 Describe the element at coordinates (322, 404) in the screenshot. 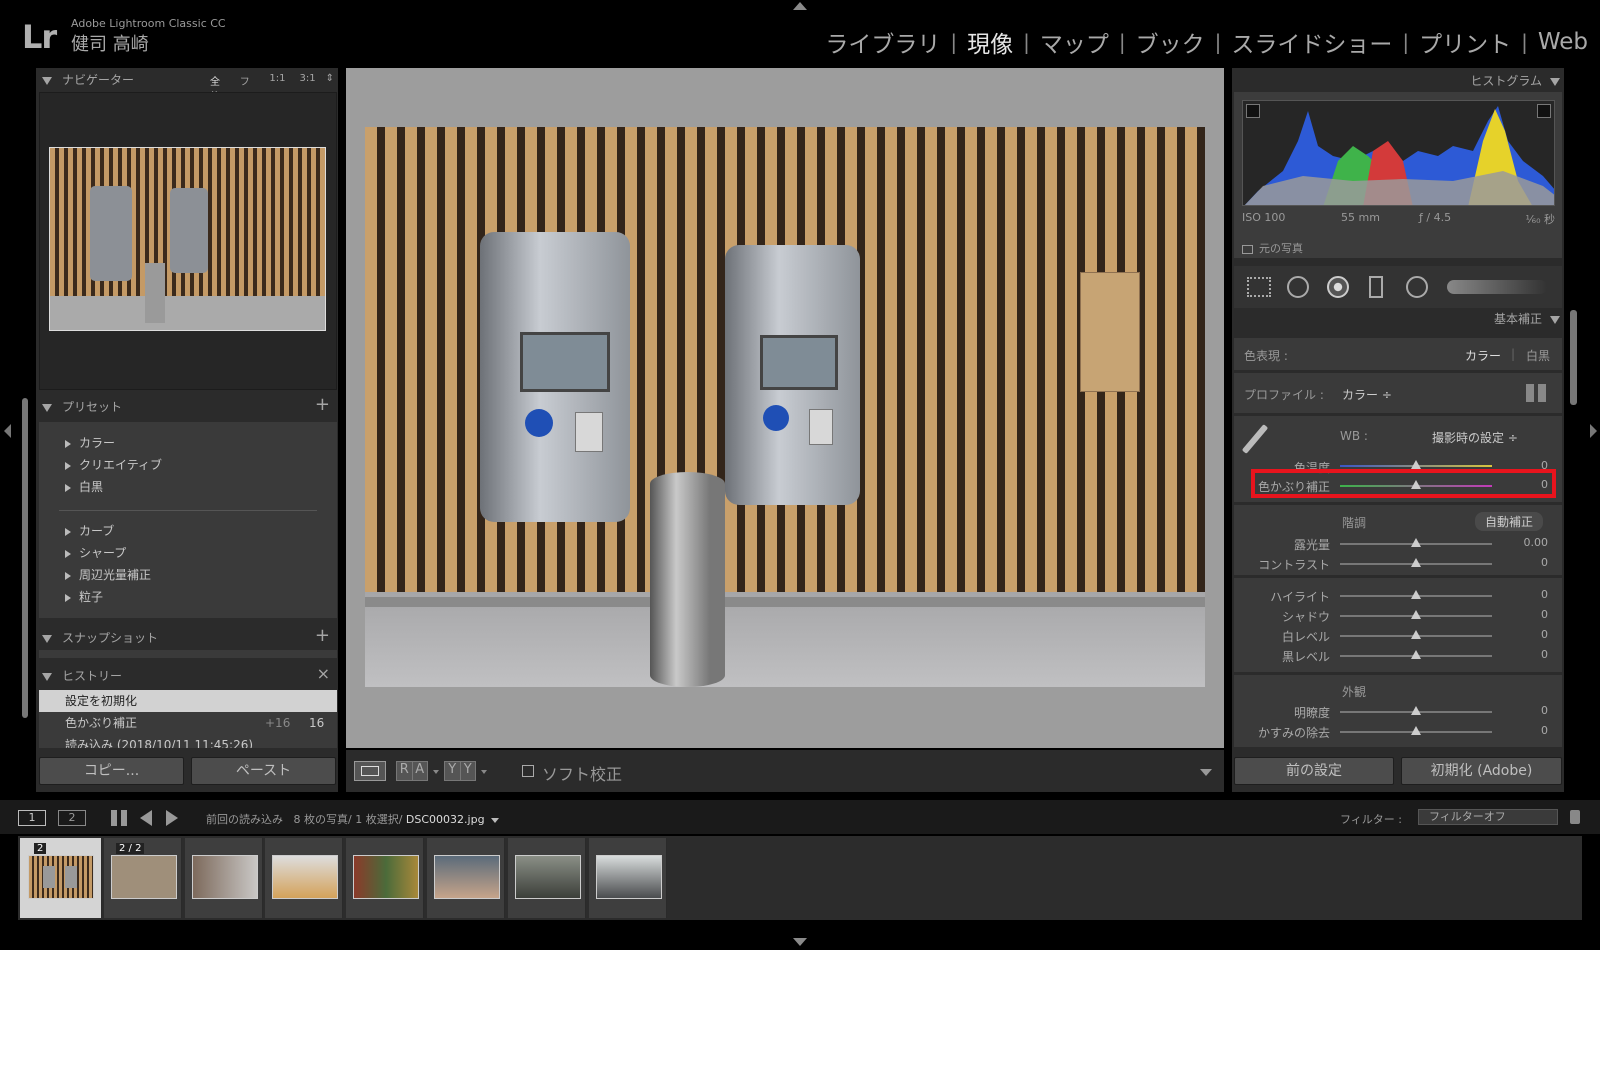

I see `add-preset-icon: +` at that location.